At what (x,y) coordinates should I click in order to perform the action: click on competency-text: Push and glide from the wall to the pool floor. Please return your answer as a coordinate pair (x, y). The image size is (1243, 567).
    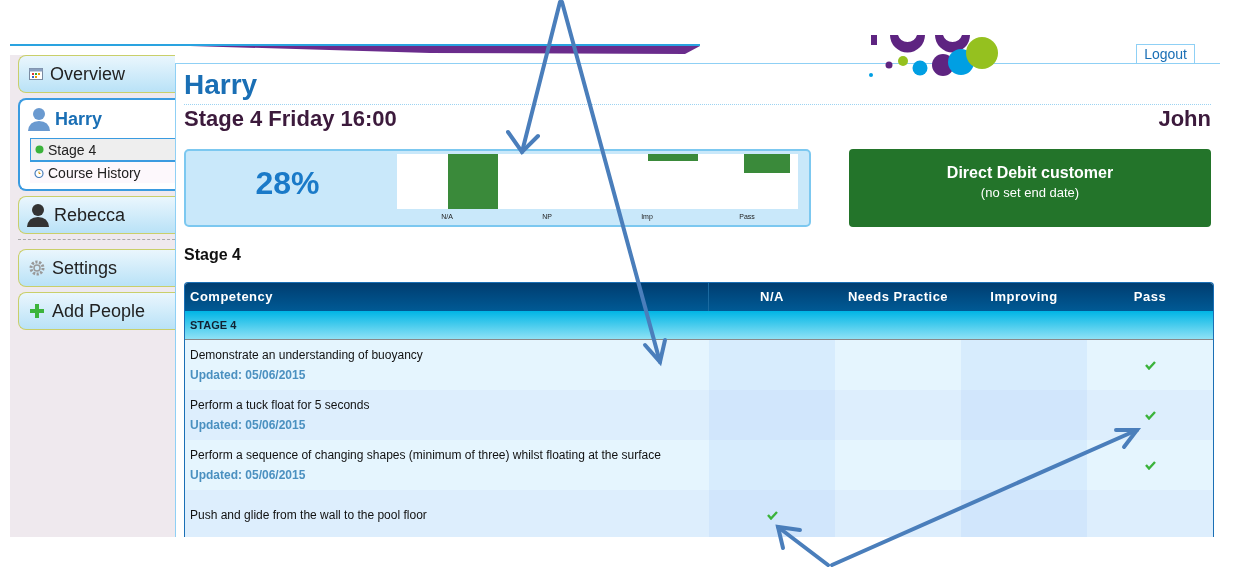
    Looking at the image, I should click on (308, 515).